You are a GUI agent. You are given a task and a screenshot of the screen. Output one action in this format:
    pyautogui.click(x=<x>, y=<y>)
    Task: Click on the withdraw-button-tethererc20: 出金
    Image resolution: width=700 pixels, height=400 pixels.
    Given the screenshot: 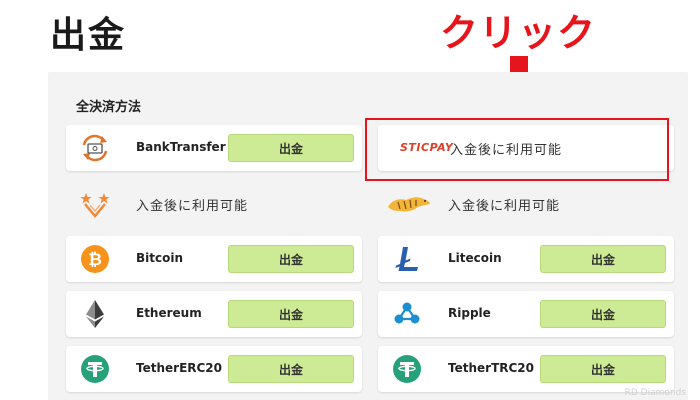 What is the action you would take?
    pyautogui.click(x=291, y=369)
    